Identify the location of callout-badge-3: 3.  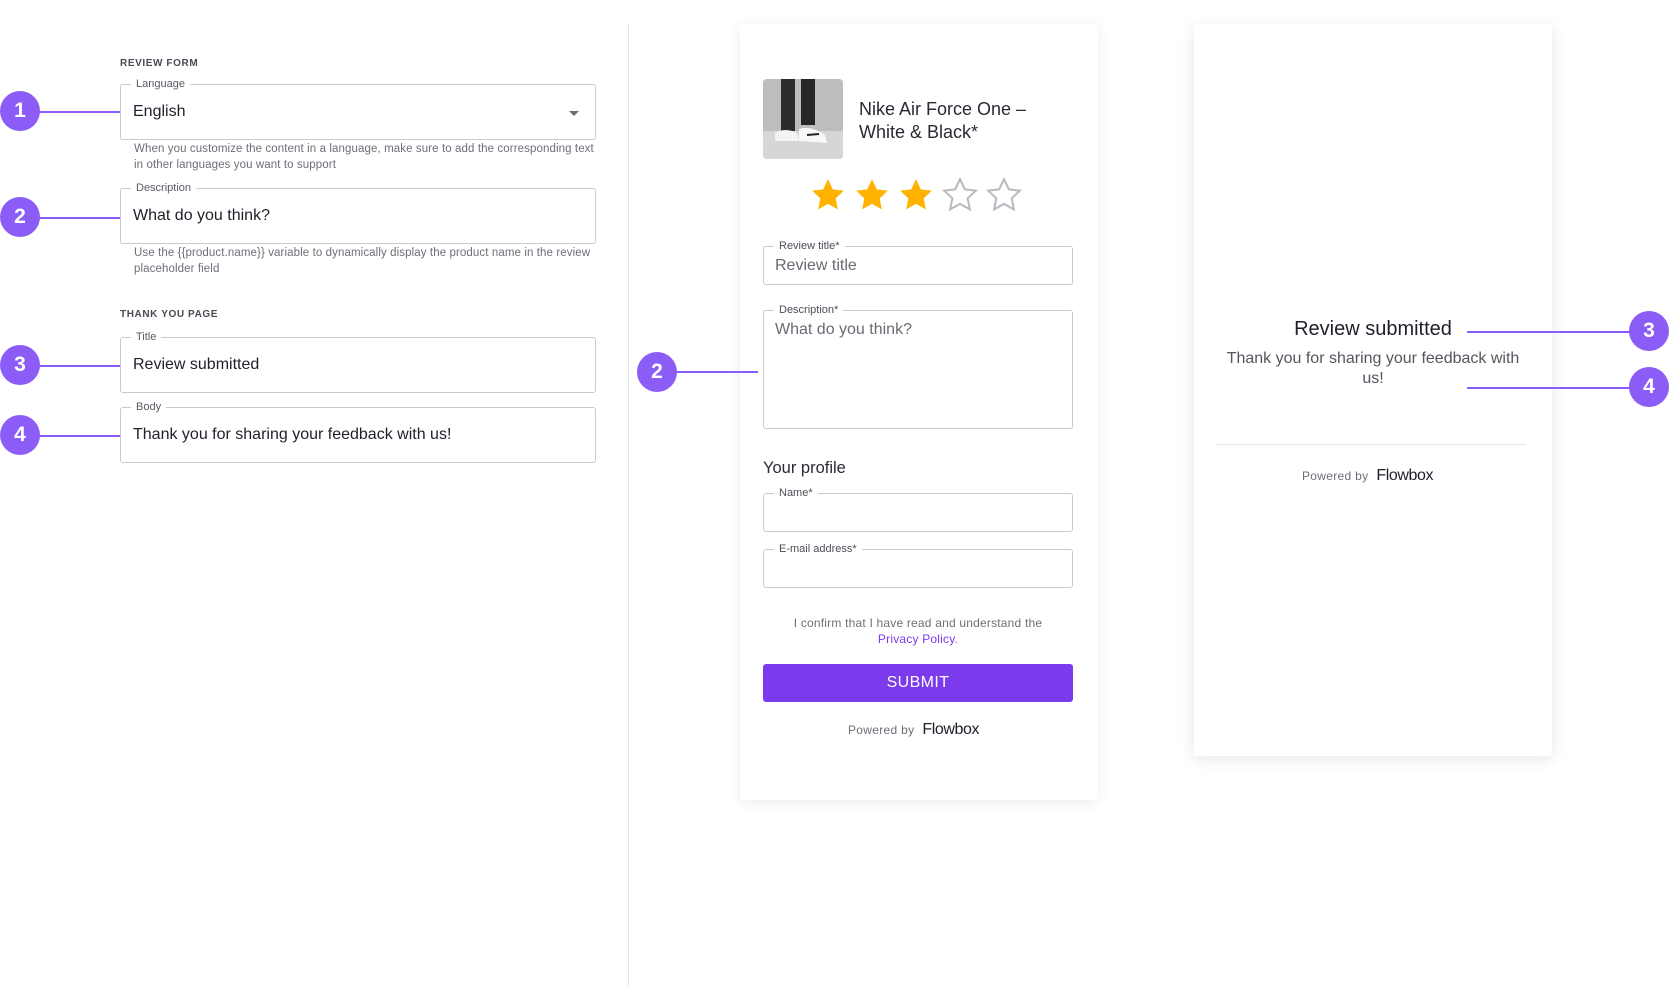
(20, 365).